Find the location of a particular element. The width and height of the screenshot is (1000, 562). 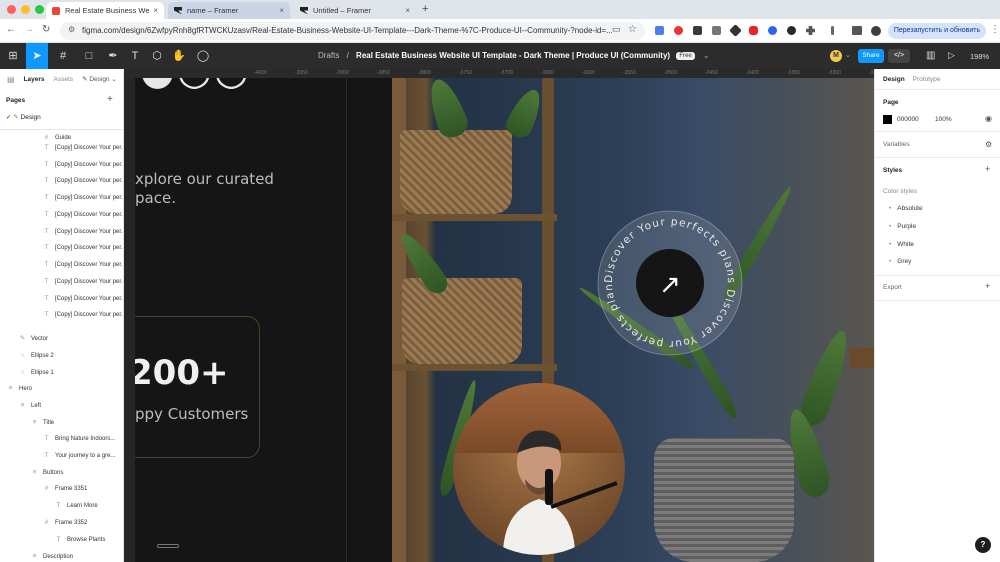

page-opacity-value: 100% is located at coordinates (943, 119).